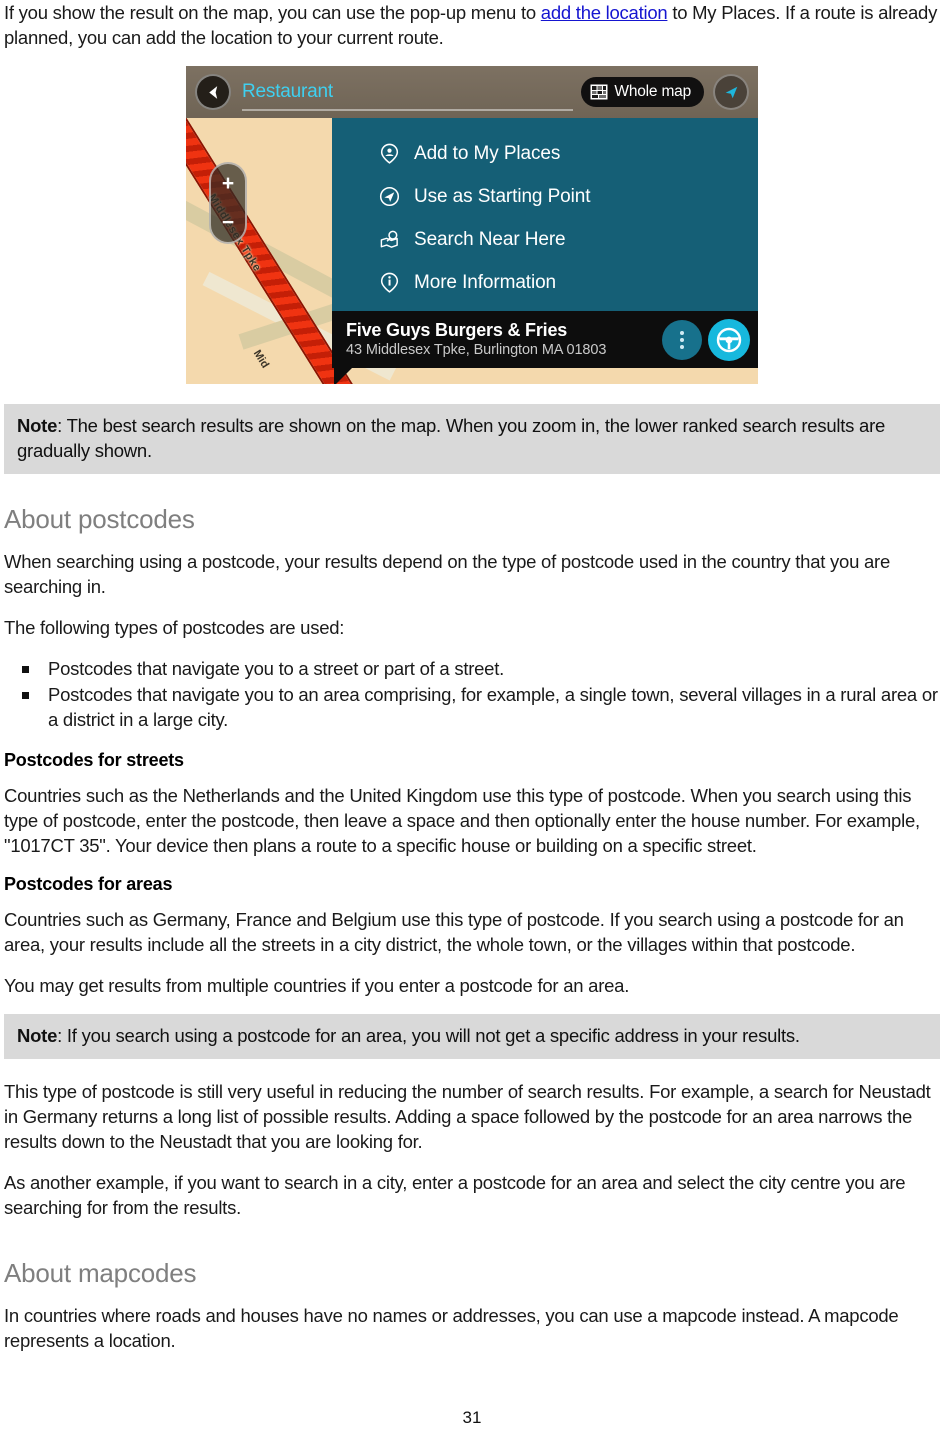 This screenshot has width=944, height=1450. Describe the element at coordinates (485, 282) in the screenshot. I see `menu-item-label: More Information` at that location.